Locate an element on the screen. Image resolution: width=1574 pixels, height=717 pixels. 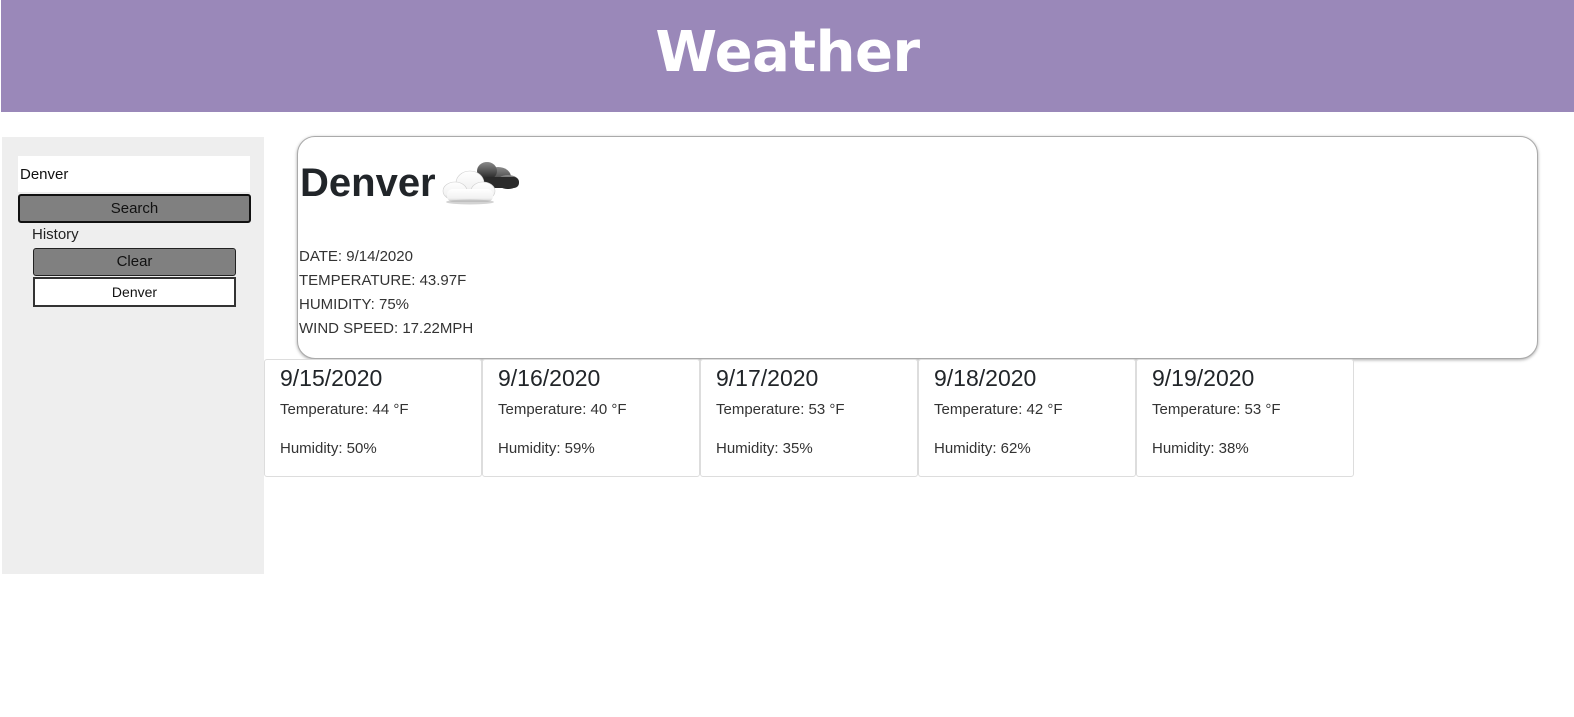
sidebar: Search History Clear Denver is located at coordinates (133, 355).